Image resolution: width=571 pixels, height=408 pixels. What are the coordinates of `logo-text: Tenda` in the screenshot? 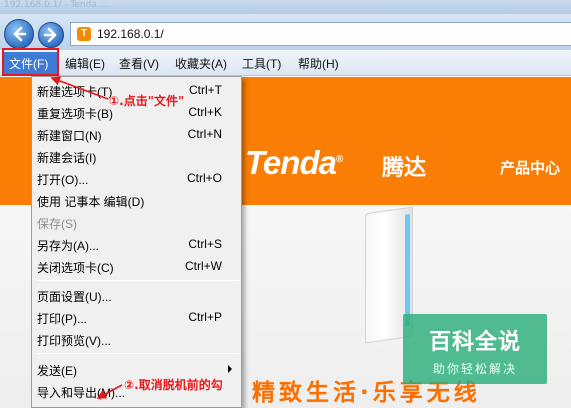 It's located at (291, 162).